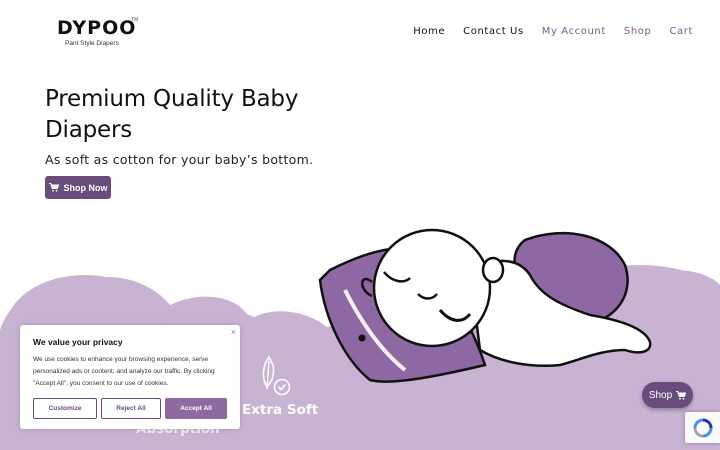 Image resolution: width=720 pixels, height=450 pixels. I want to click on recaptcha-badge, so click(702, 427).